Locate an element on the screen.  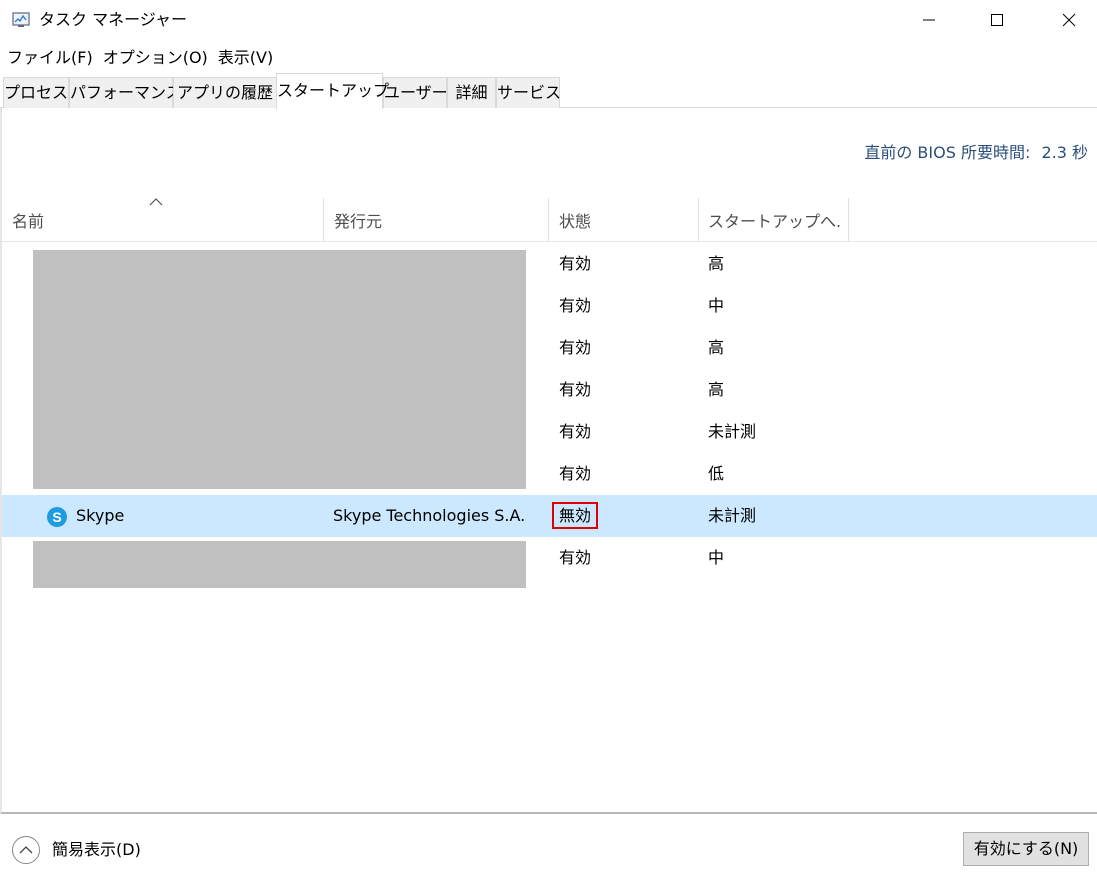
menu-file: ファイル(F) is located at coordinates (48, 58).